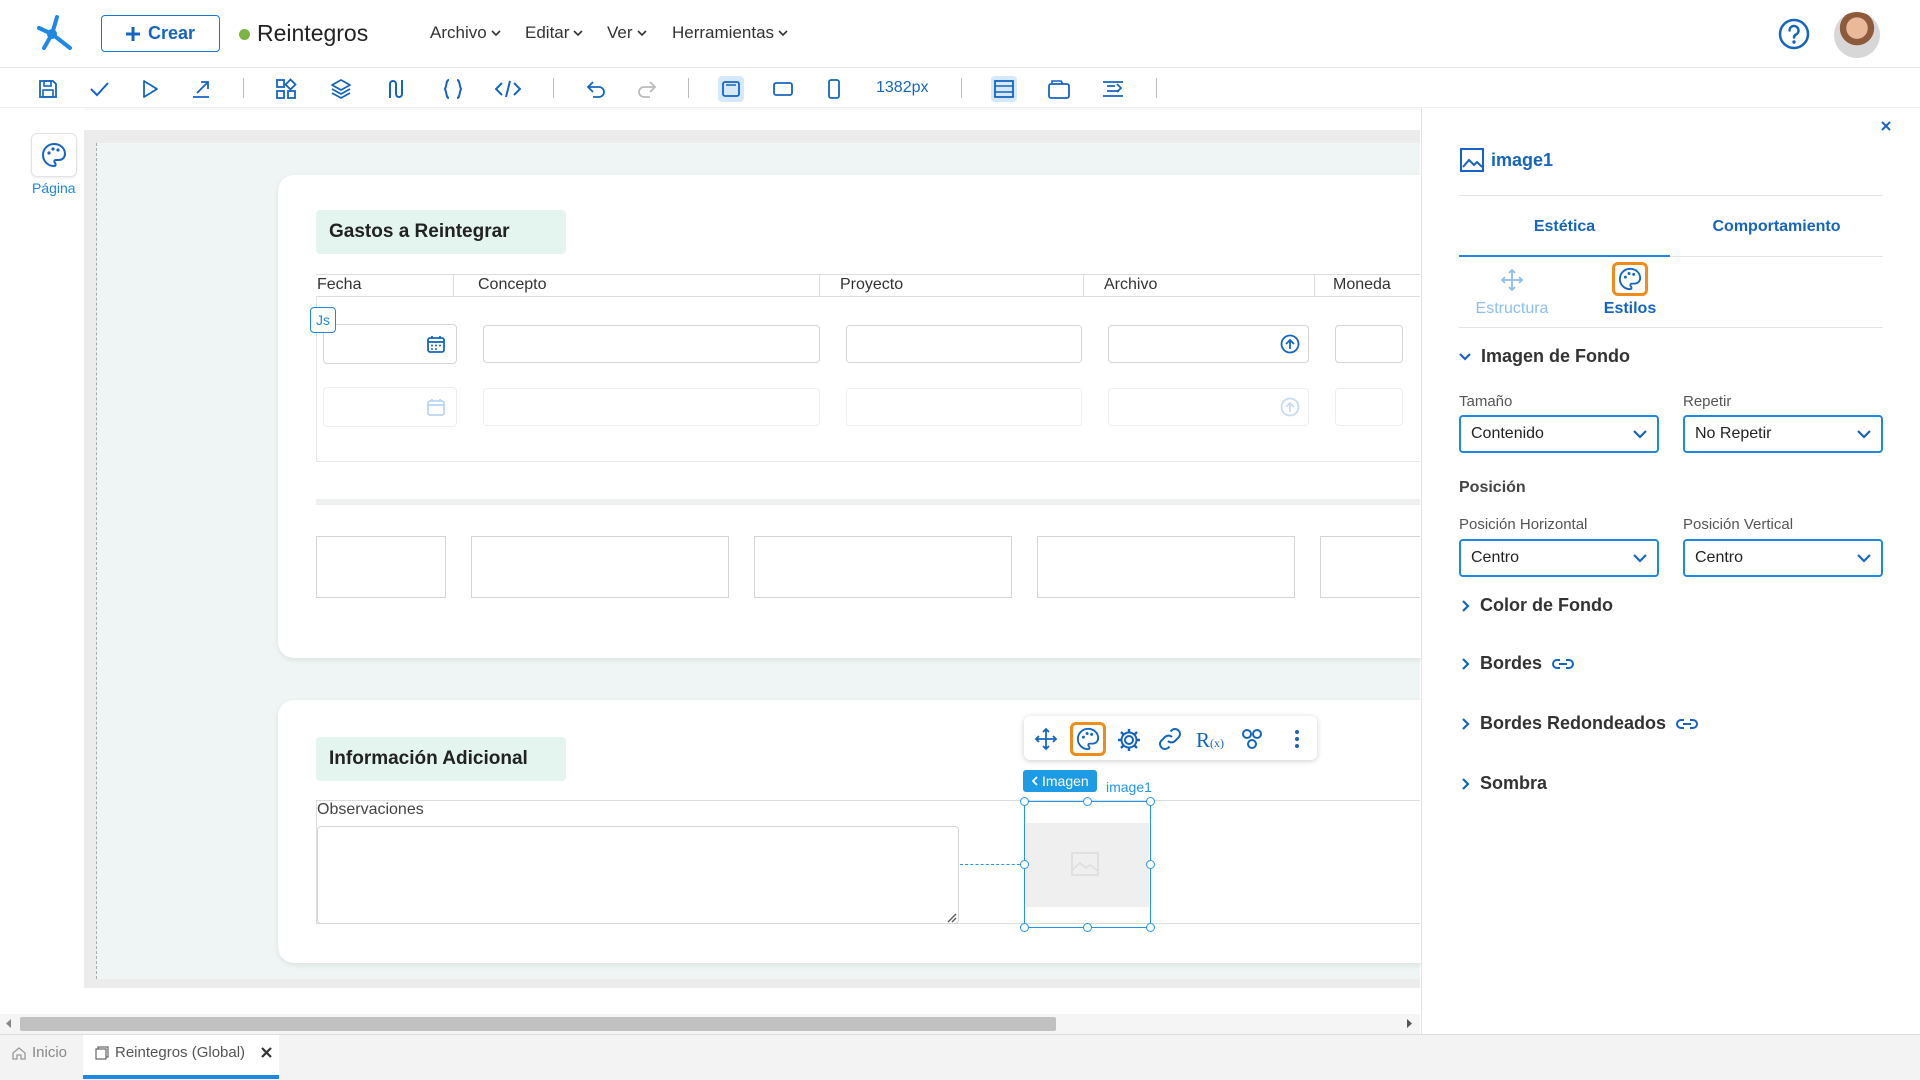 The height and width of the screenshot is (1080, 1920). What do you see at coordinates (1465, 663) in the screenshot?
I see `chevron-right-icon` at bounding box center [1465, 663].